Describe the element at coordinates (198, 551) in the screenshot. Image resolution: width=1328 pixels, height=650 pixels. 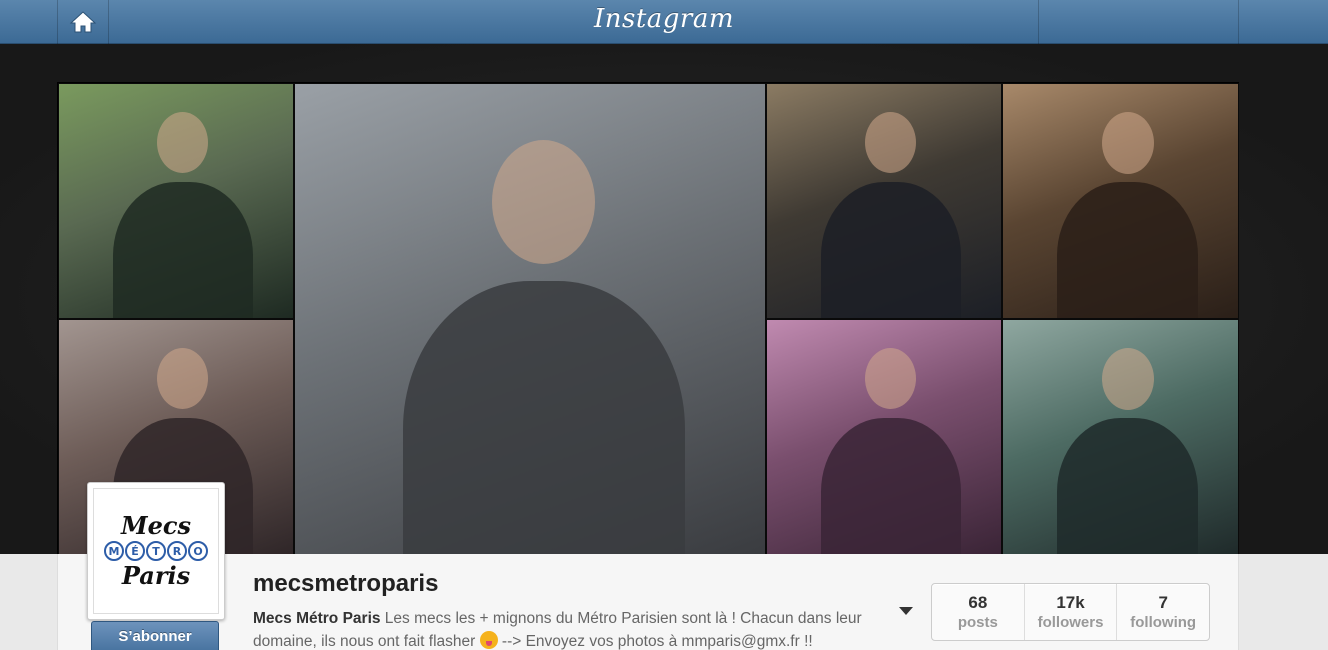
I see `metro-letter: O` at that location.